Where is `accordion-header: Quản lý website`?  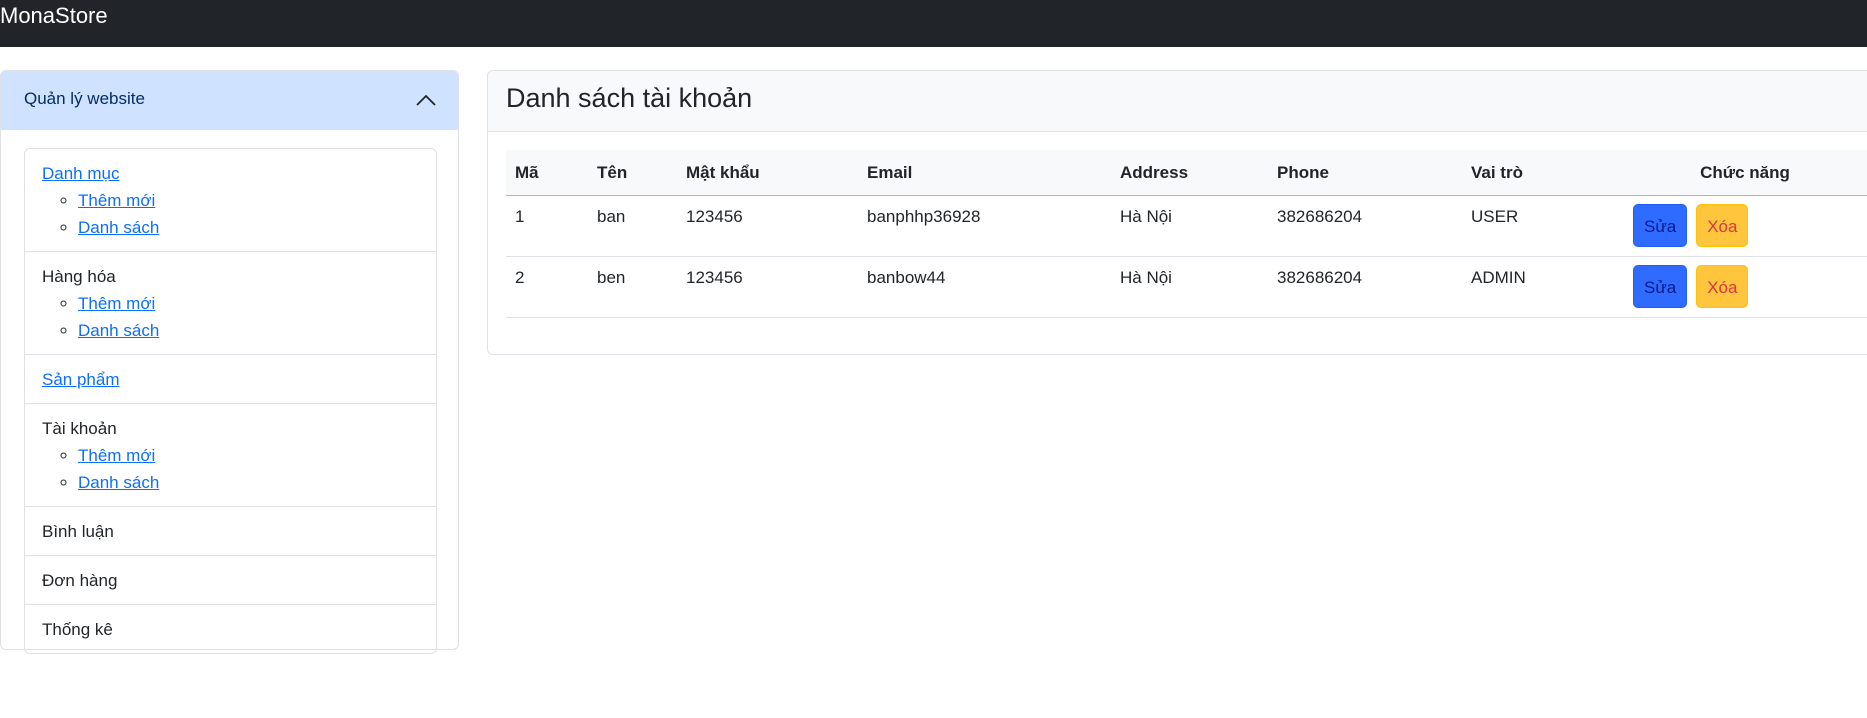 accordion-header: Quản lý website is located at coordinates (229, 100).